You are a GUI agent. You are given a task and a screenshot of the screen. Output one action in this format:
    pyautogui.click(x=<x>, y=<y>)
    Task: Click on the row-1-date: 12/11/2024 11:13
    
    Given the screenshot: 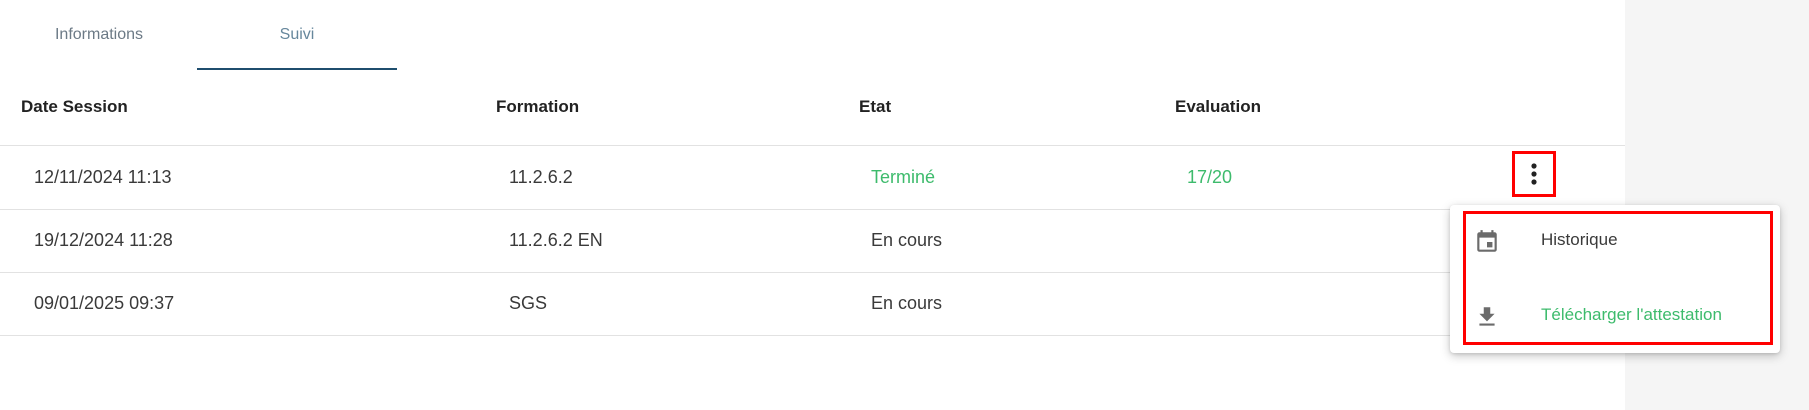 What is the action you would take?
    pyautogui.click(x=103, y=177)
    